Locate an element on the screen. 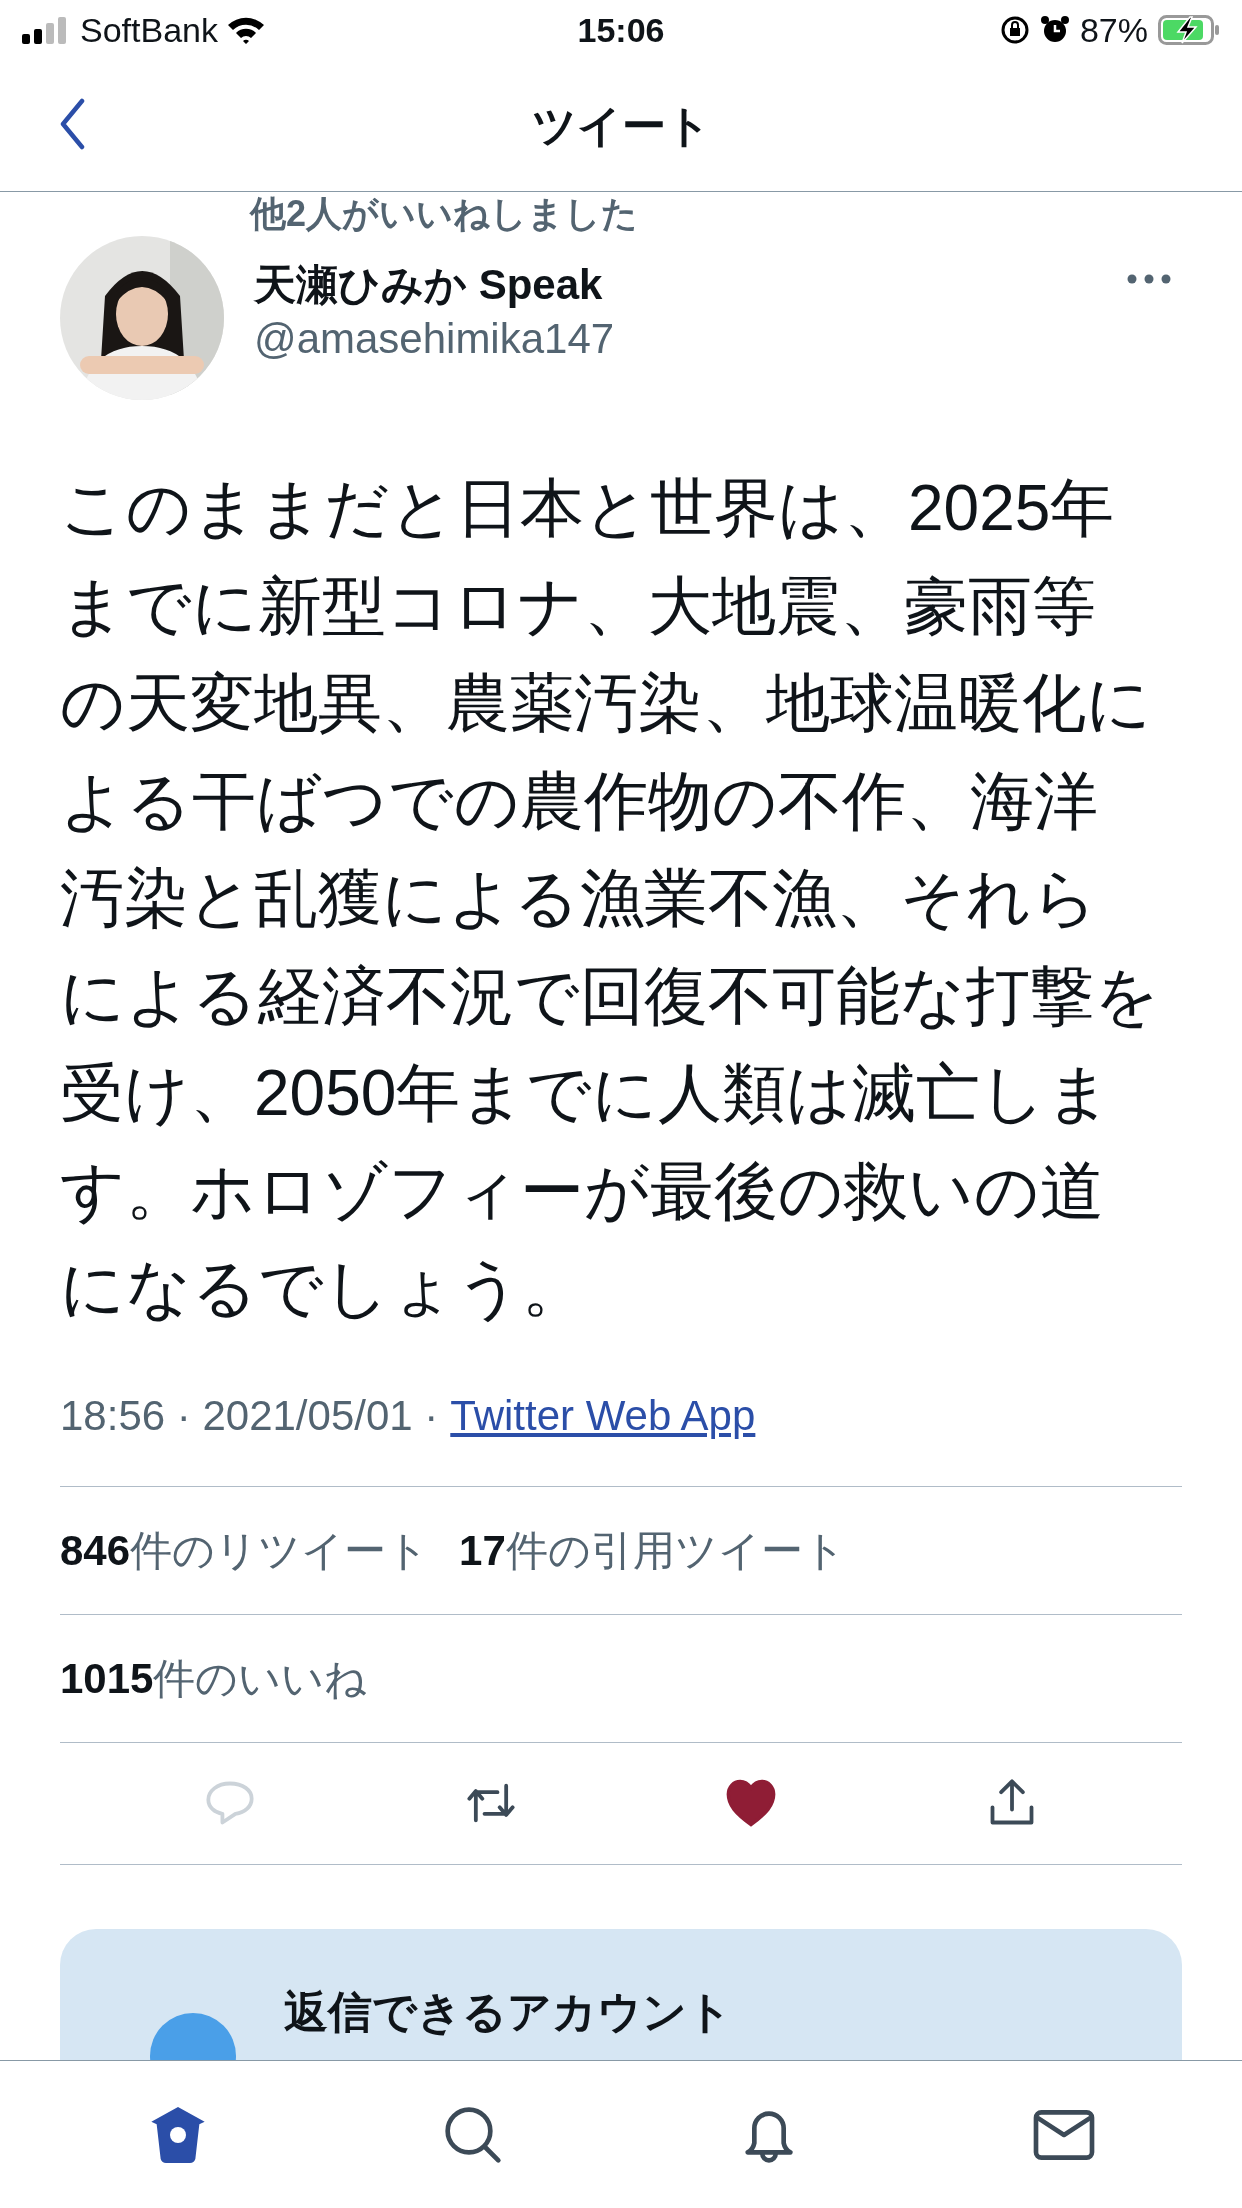  carrier-name: SoftBank is located at coordinates (149, 30).